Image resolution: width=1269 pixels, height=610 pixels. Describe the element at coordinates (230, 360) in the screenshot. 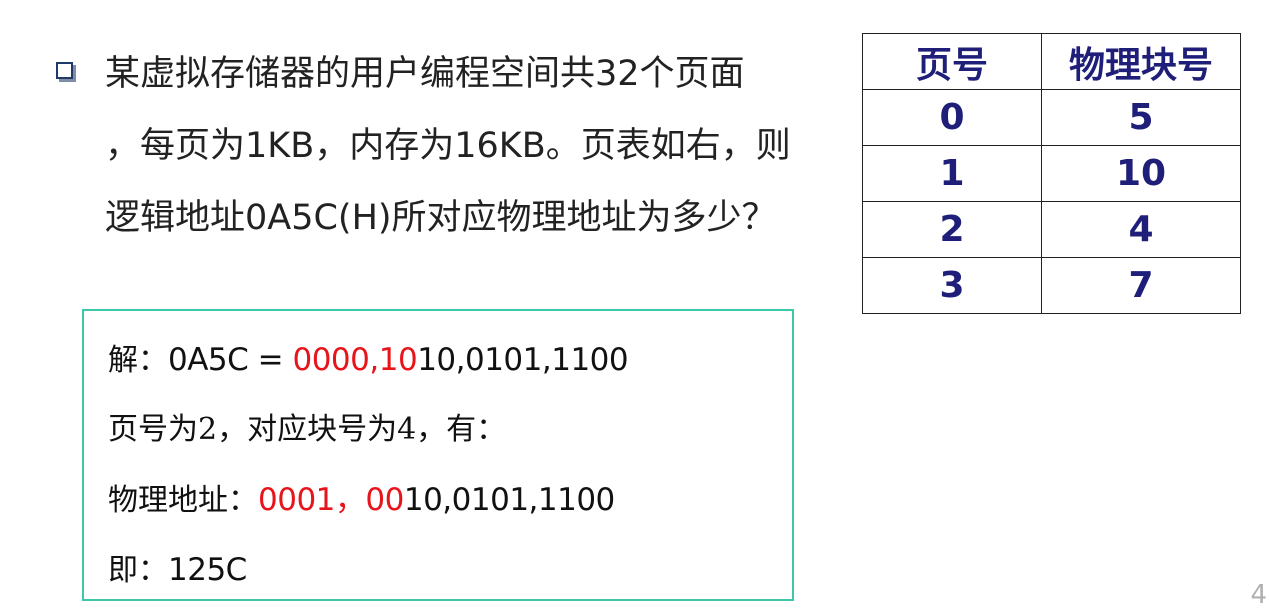

I see `logical-address: 0A5C =` at that location.